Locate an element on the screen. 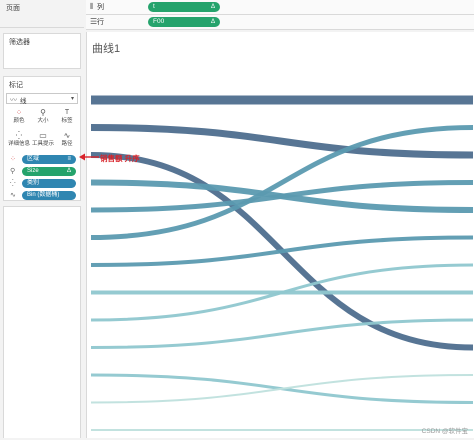 The image size is (474, 440). columns-icon: ⦀ is located at coordinates (92, 6).